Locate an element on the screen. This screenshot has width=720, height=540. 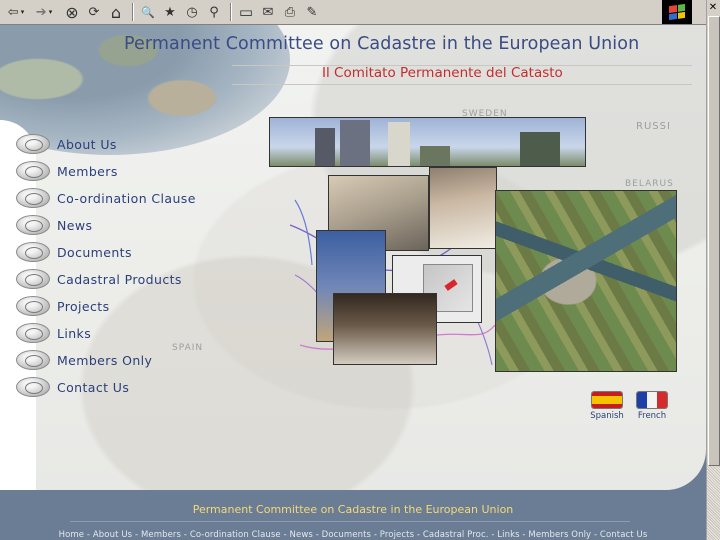
refresh-button: ⟳ is located at coordinates (94, 12).